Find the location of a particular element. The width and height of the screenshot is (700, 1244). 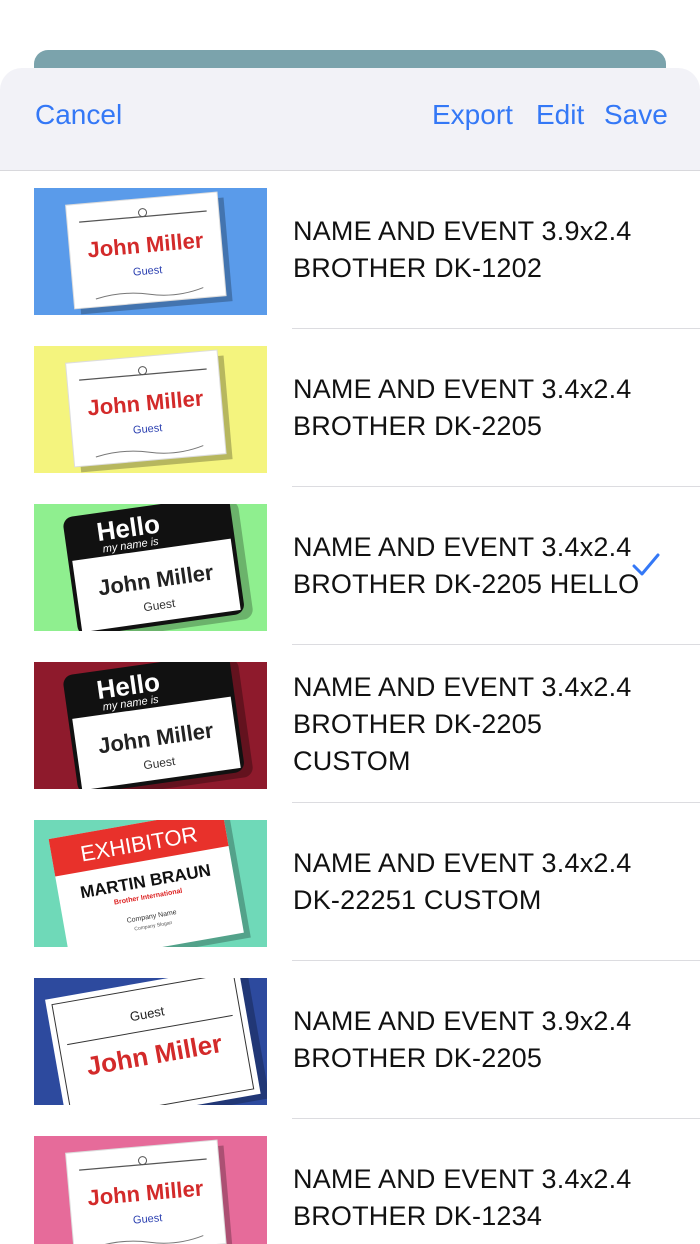

cancel-button: Cancel is located at coordinates (78, 115).